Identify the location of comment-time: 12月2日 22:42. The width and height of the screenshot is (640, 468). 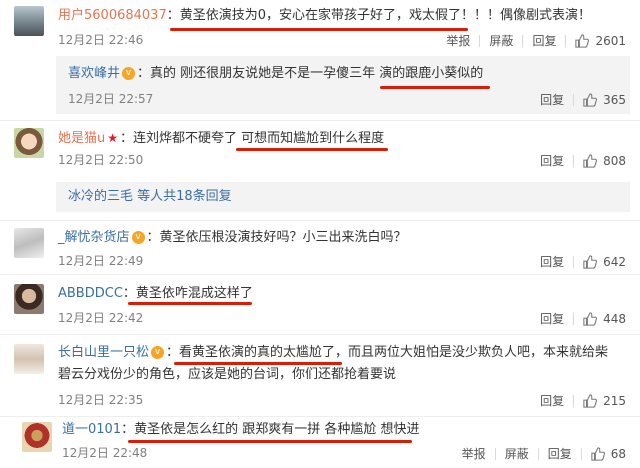
(101, 318).